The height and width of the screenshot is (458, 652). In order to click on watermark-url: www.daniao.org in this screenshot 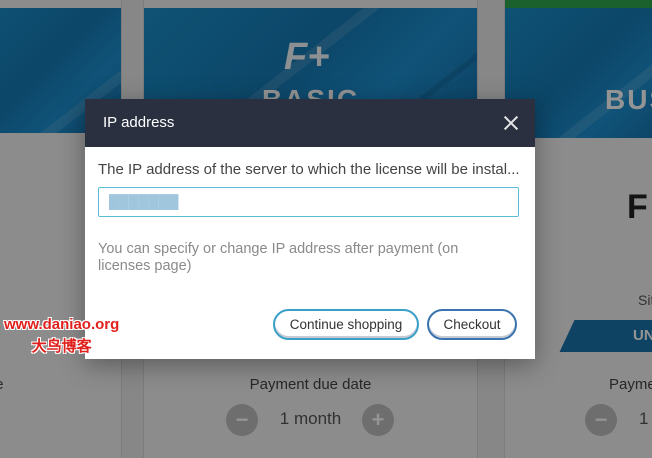, I will do `click(62, 324)`.